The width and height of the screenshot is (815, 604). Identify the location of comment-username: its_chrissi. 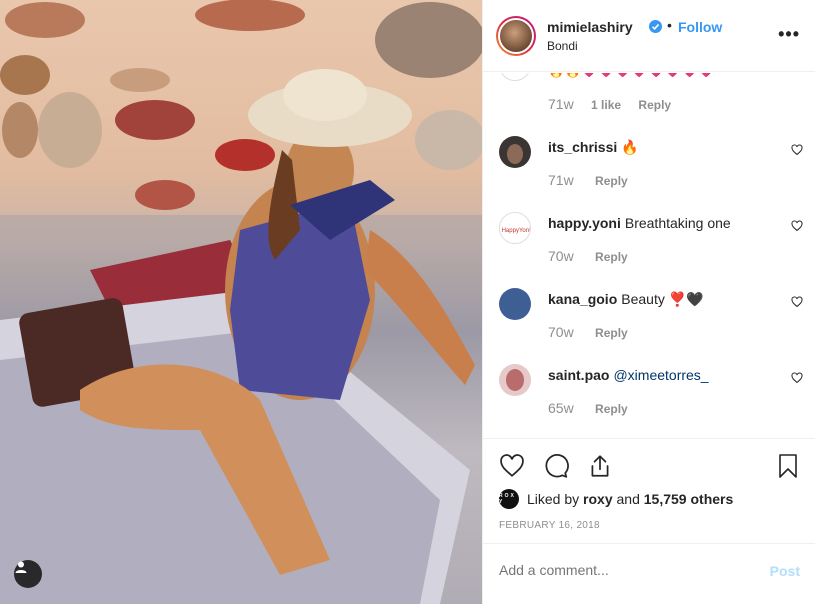
(582, 147).